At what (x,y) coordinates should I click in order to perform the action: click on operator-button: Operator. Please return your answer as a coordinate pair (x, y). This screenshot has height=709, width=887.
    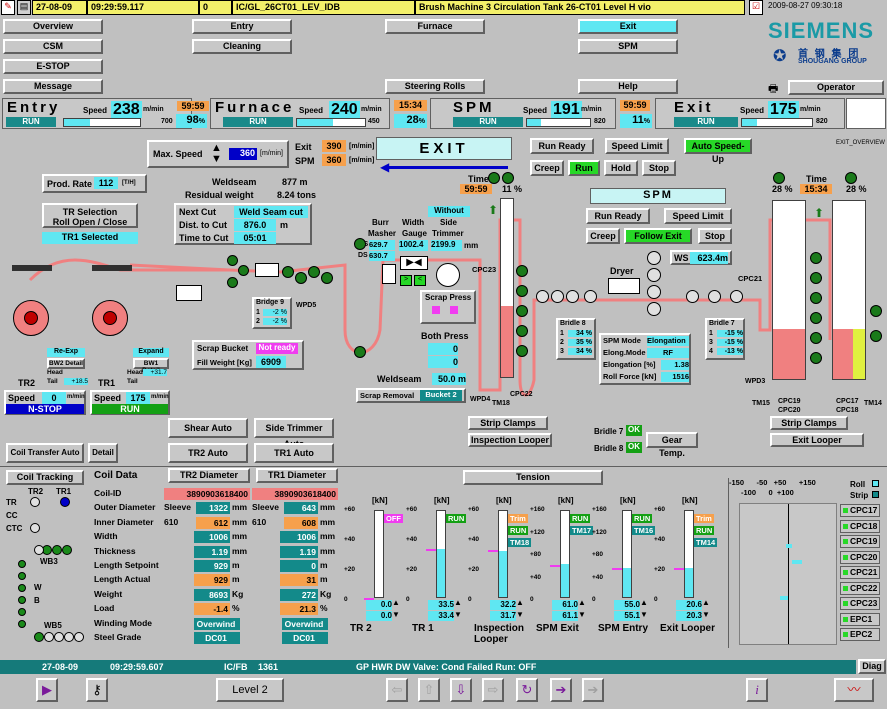
    Looking at the image, I should click on (836, 87).